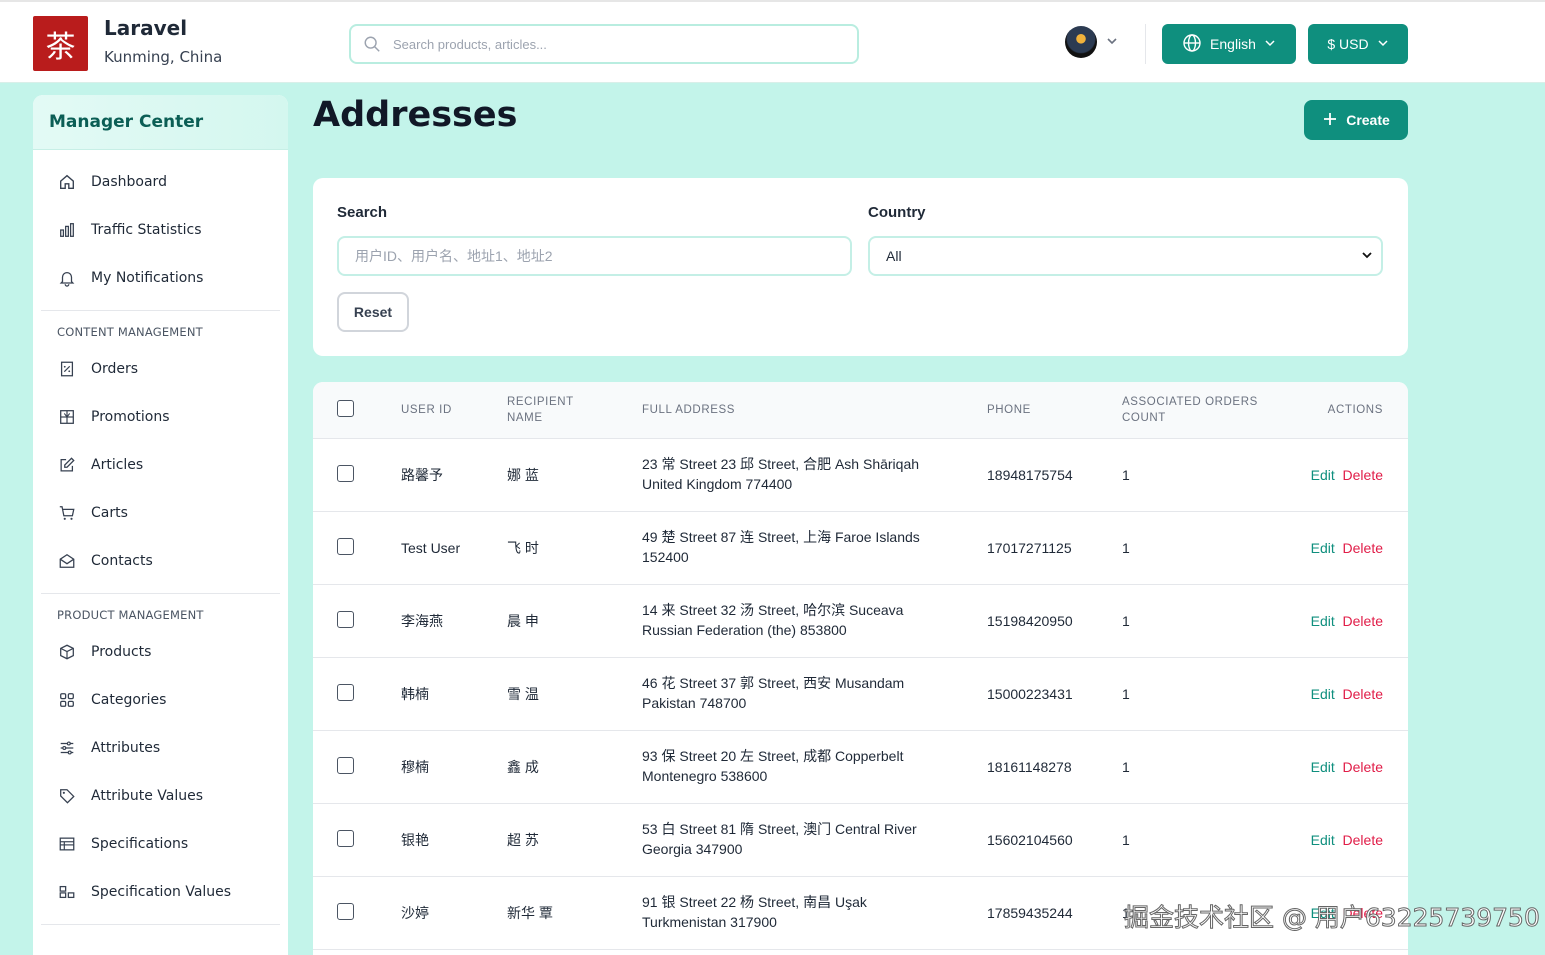 Image resolution: width=1545 pixels, height=955 pixels. Describe the element at coordinates (160, 369) in the screenshot. I see `sidebar-item-orders: Orders` at that location.